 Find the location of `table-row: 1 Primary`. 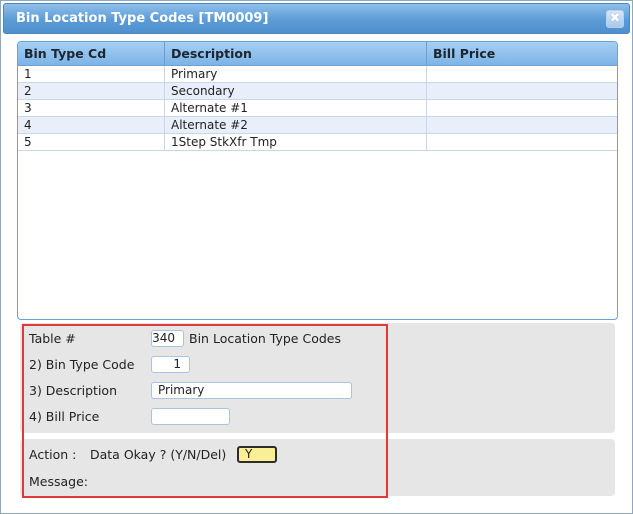

table-row: 1 Primary is located at coordinates (317, 74).